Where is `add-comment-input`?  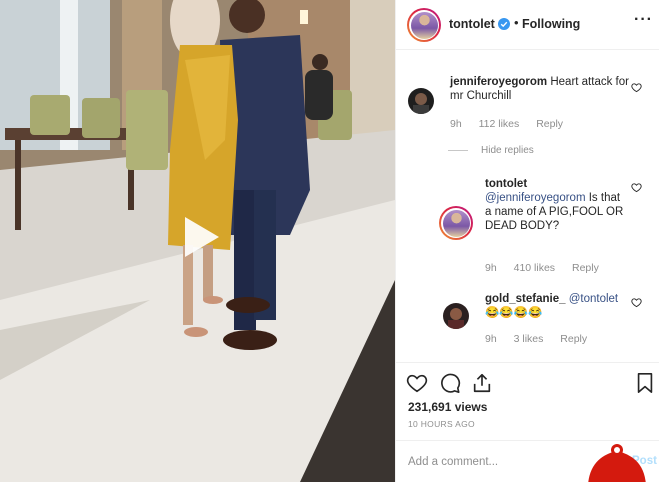
add-comment-input is located at coordinates (498, 462).